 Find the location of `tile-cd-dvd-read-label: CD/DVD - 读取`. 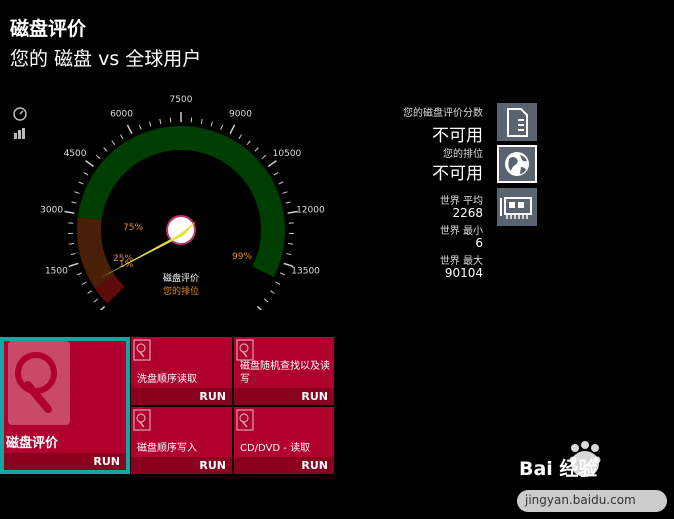

tile-cd-dvd-read-label: CD/DVD - 读取 is located at coordinates (275, 448).